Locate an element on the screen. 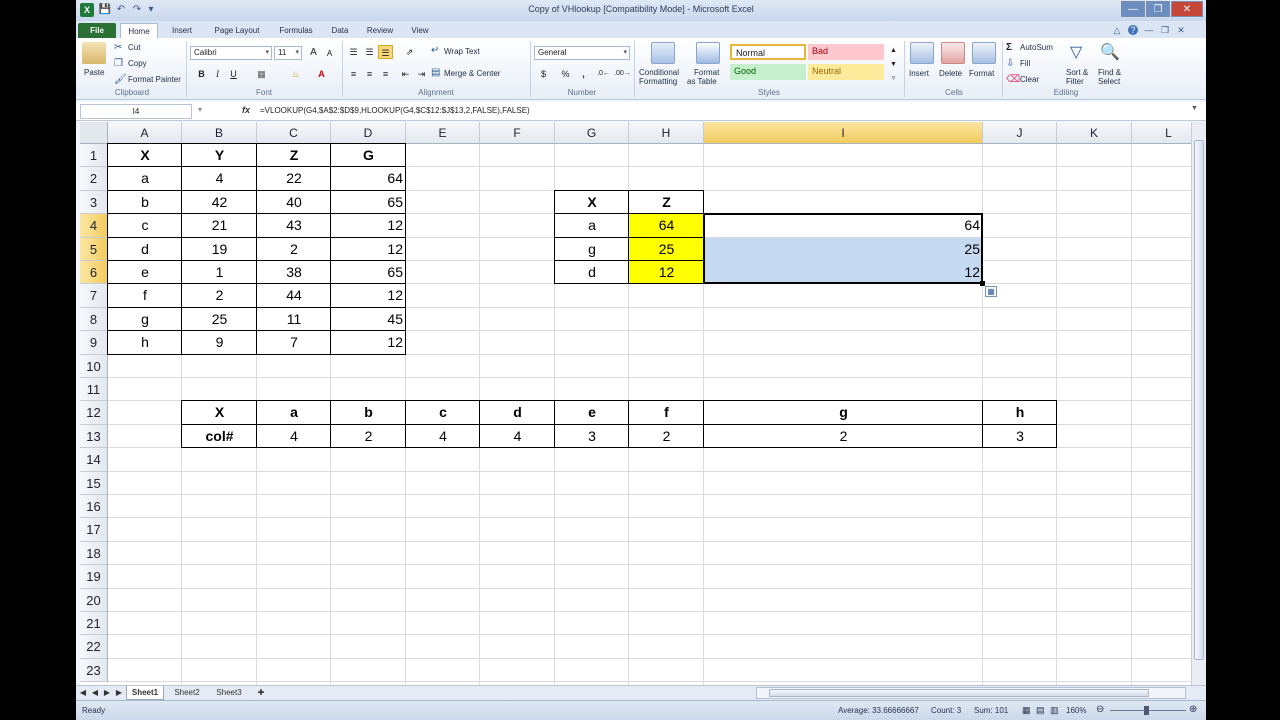 The width and height of the screenshot is (1280, 720). fill-button: Fill is located at coordinates (1025, 63).